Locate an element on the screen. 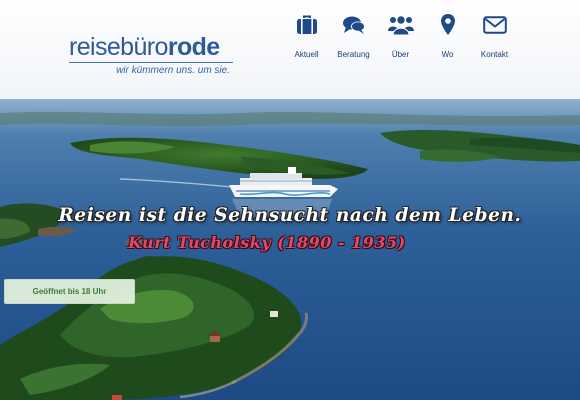  nav-item-kontakt: Kontakt is located at coordinates (494, 36).